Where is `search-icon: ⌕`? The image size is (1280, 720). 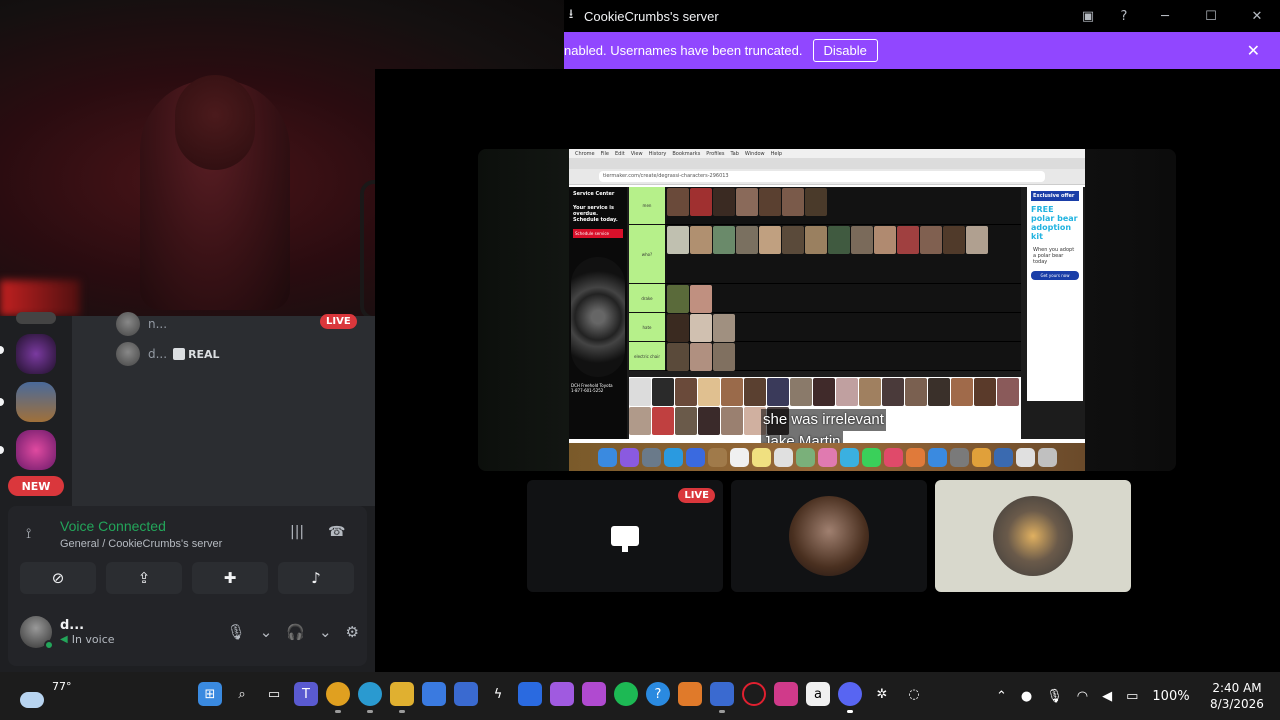
search-icon: ⌕ is located at coordinates (242, 694).